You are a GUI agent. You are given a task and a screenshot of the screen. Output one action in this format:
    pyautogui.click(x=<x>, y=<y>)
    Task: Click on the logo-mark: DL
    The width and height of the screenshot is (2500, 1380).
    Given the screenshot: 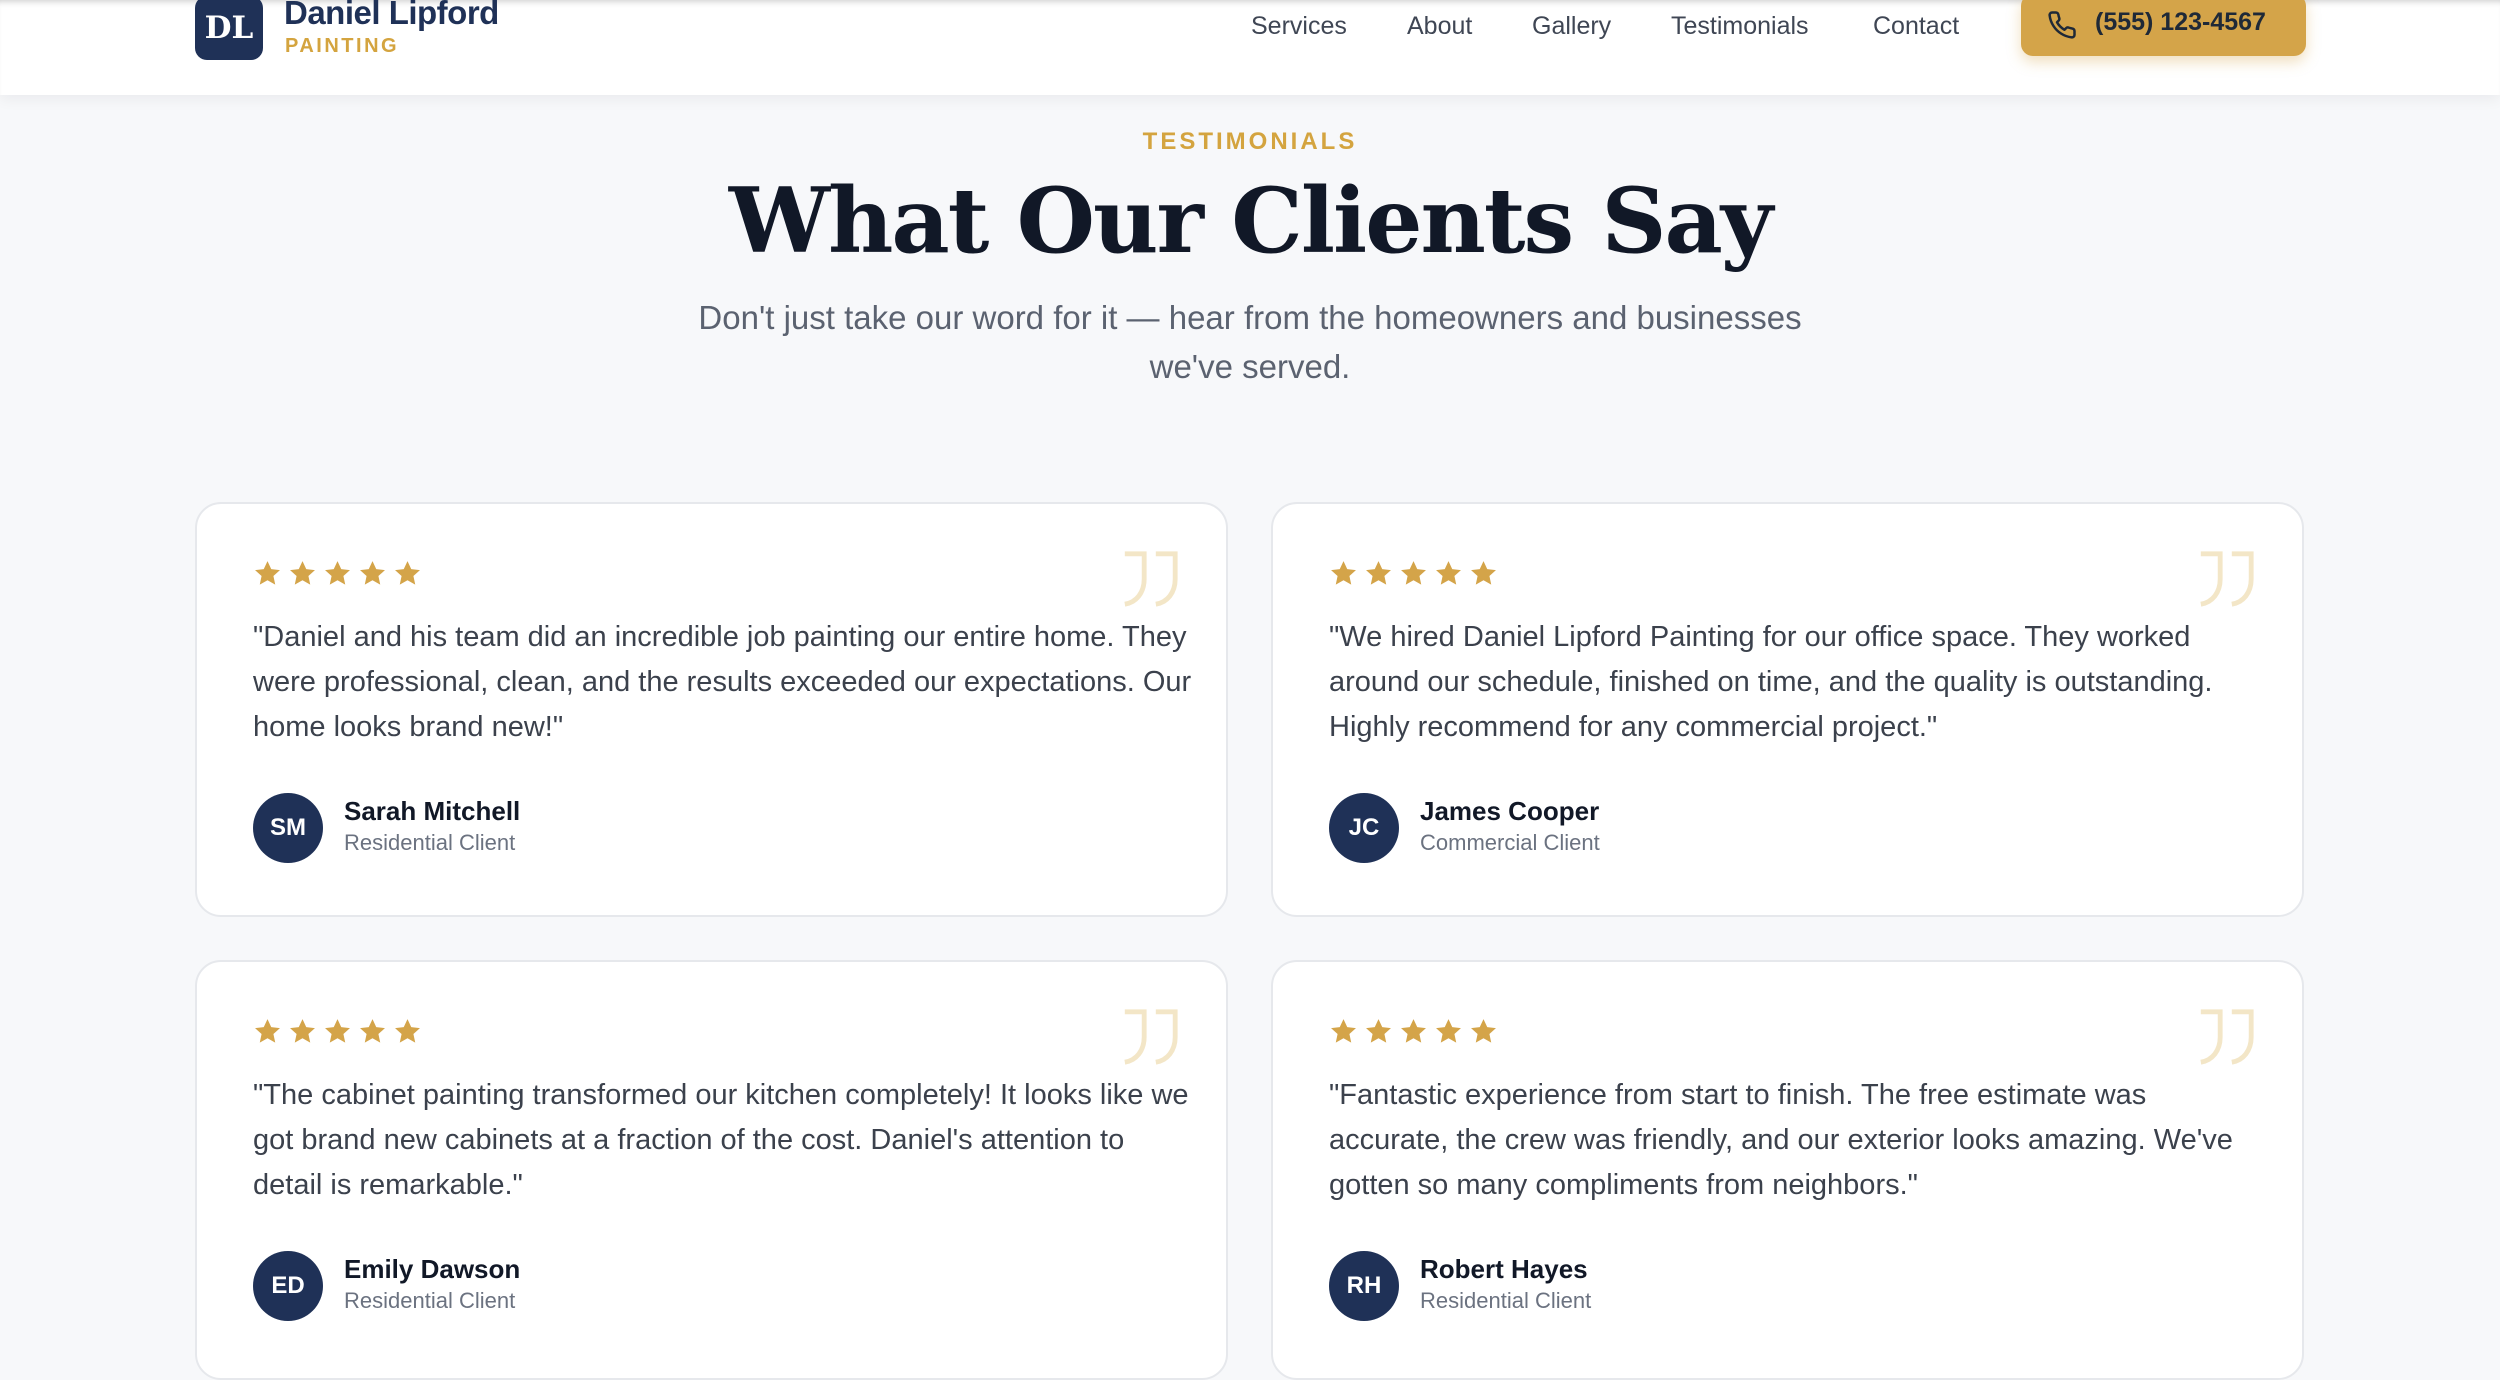 What is the action you would take?
    pyautogui.click(x=229, y=30)
    